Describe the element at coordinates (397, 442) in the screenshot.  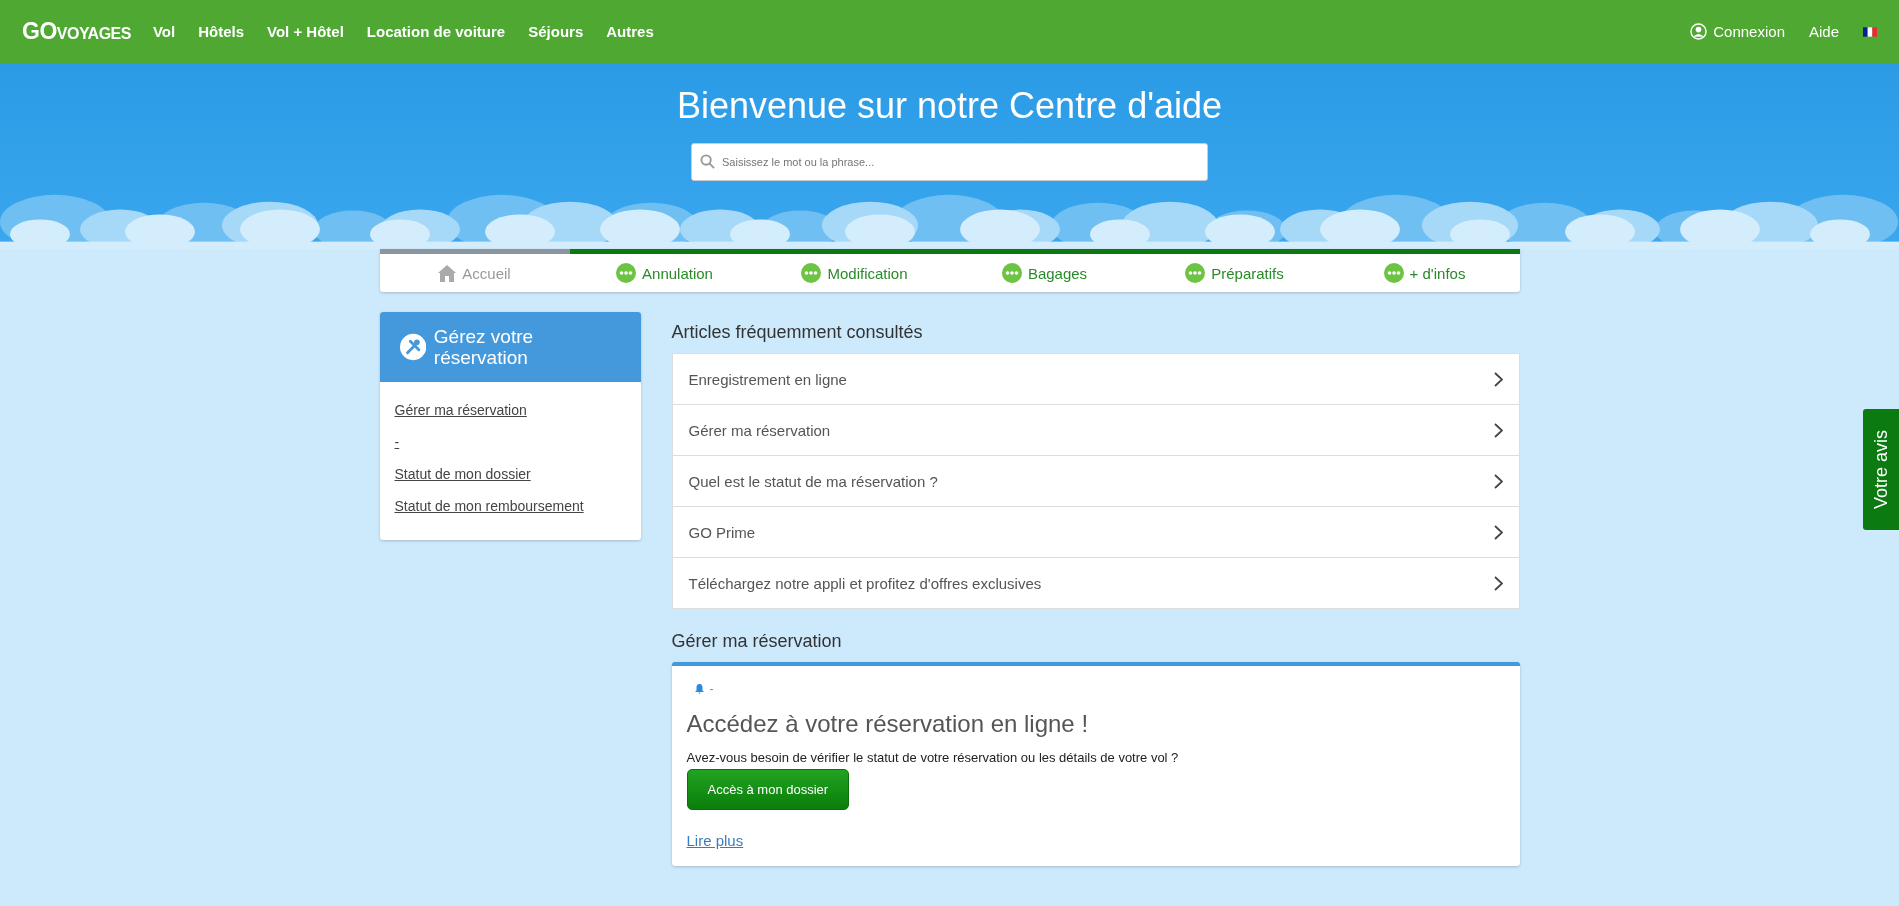
I see `sidebar-link: -` at that location.